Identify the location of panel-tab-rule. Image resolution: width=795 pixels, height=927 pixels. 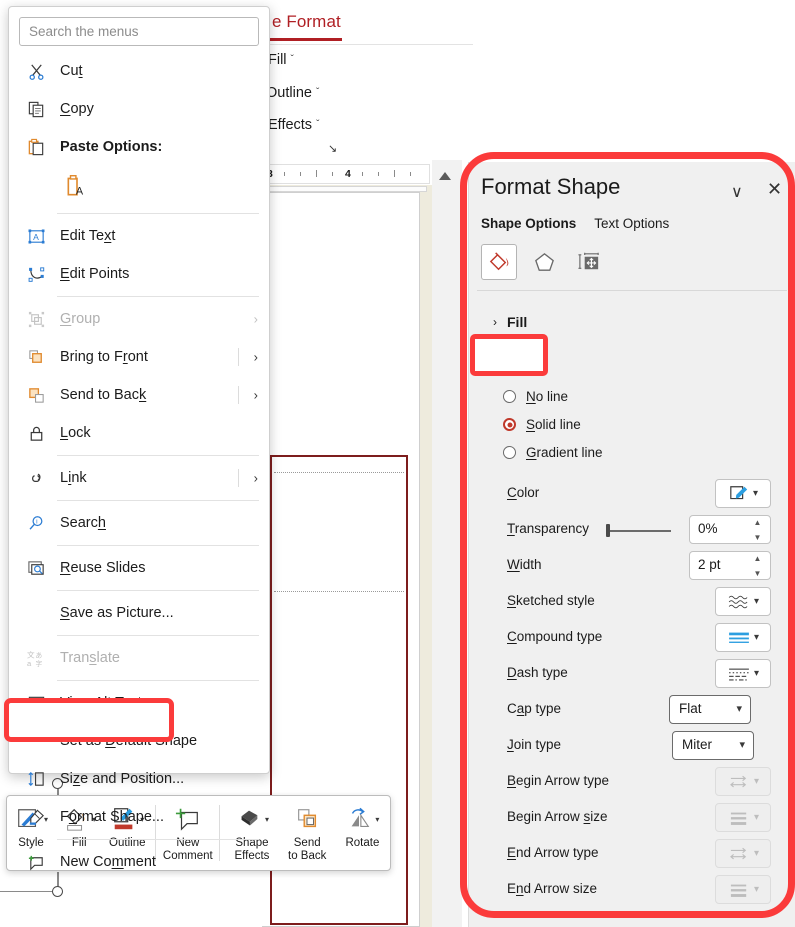
(632, 290).